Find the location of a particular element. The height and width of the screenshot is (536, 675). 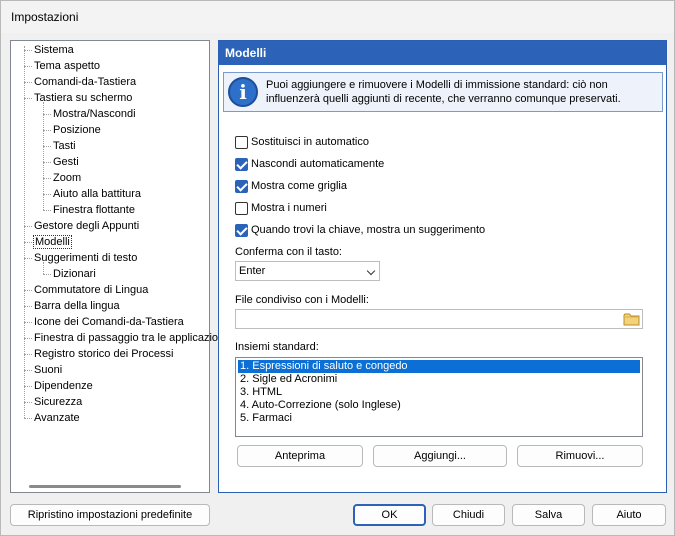

tree-item: Dipendenze is located at coordinates (63, 386).